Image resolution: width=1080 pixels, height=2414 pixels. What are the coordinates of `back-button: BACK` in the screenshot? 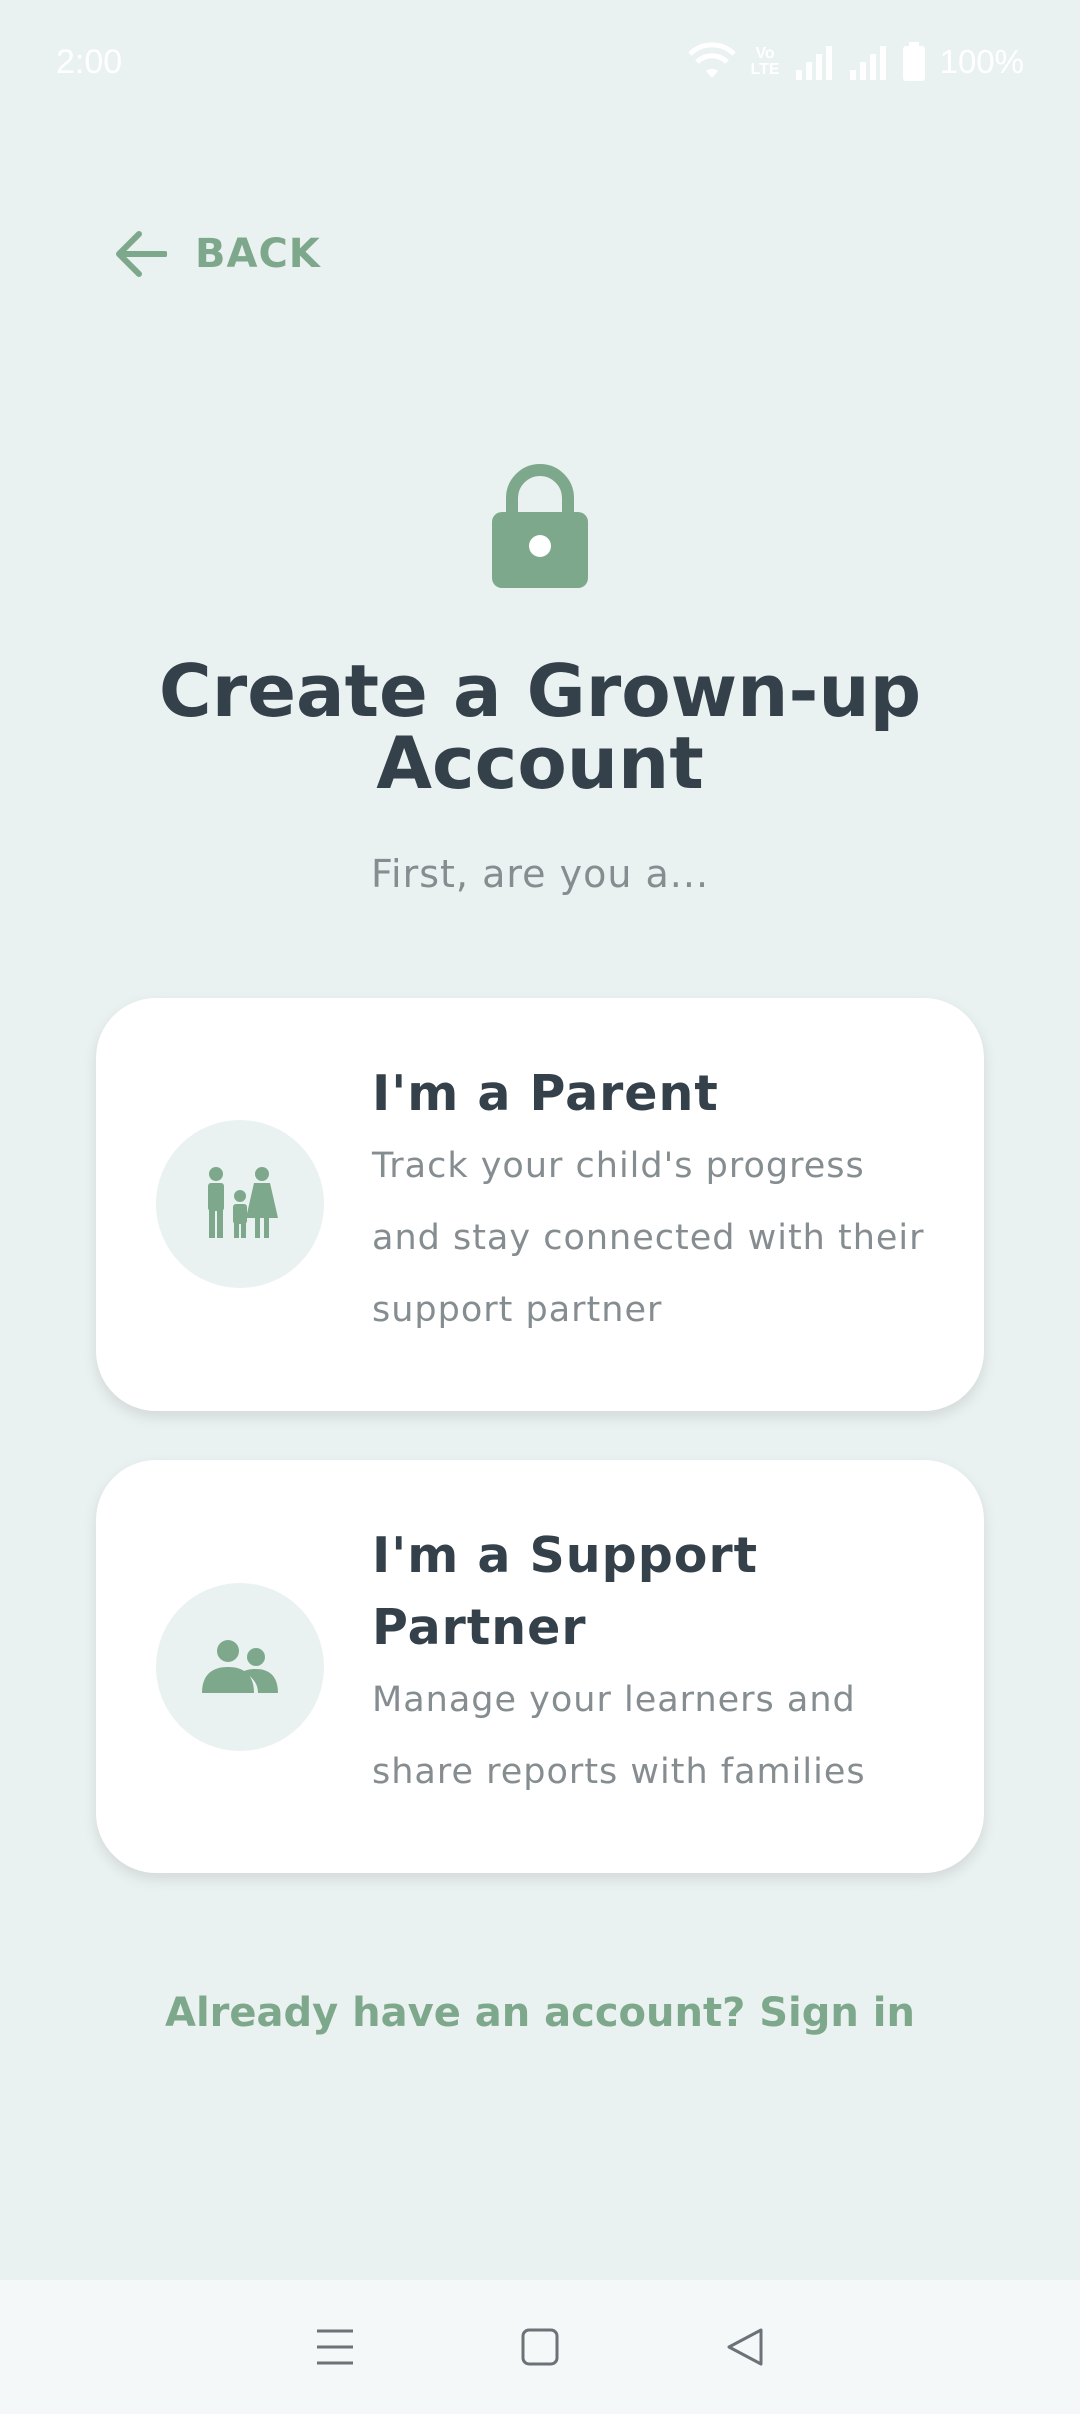 It's located at (218, 254).